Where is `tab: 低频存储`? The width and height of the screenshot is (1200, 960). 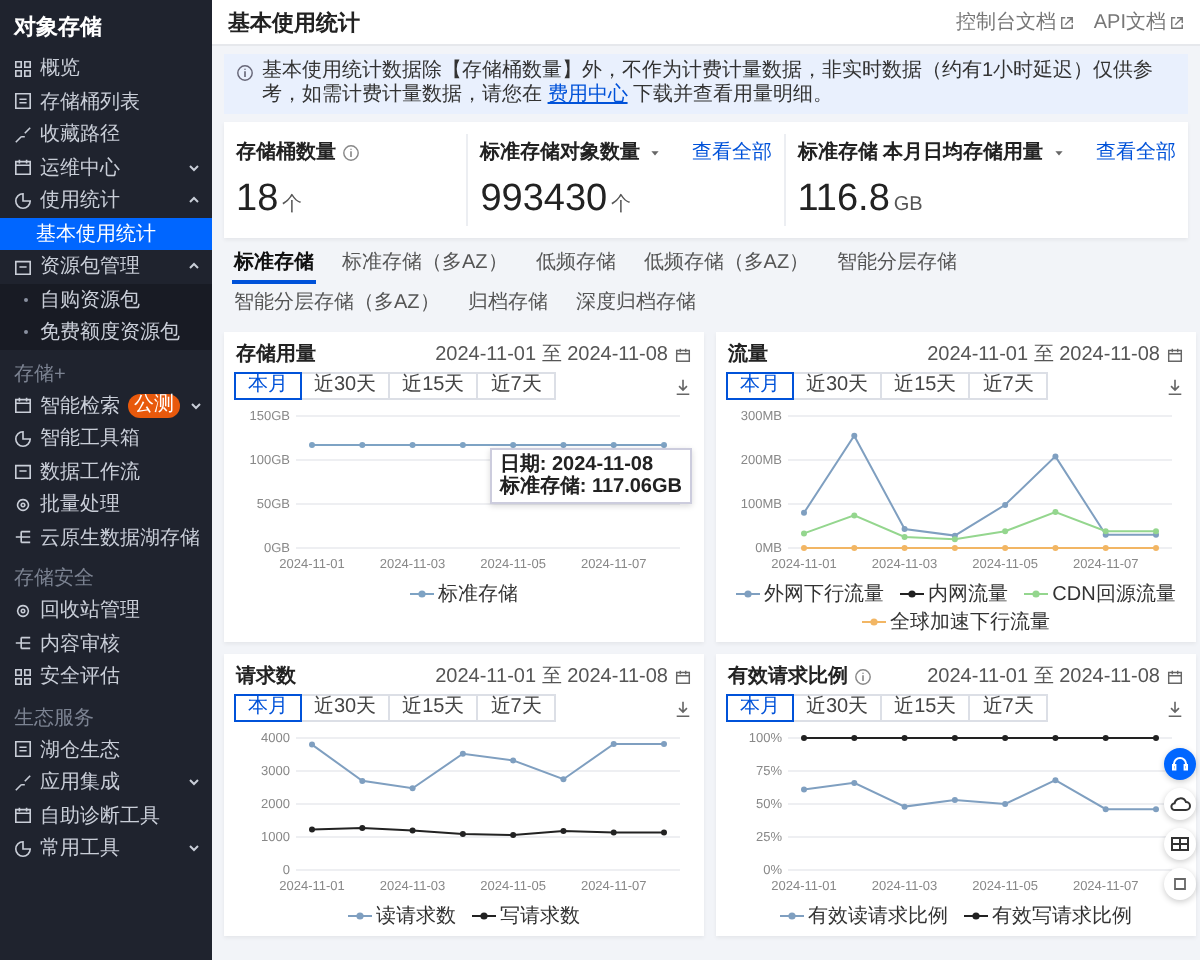 tab: 低频存储 is located at coordinates (575, 265).